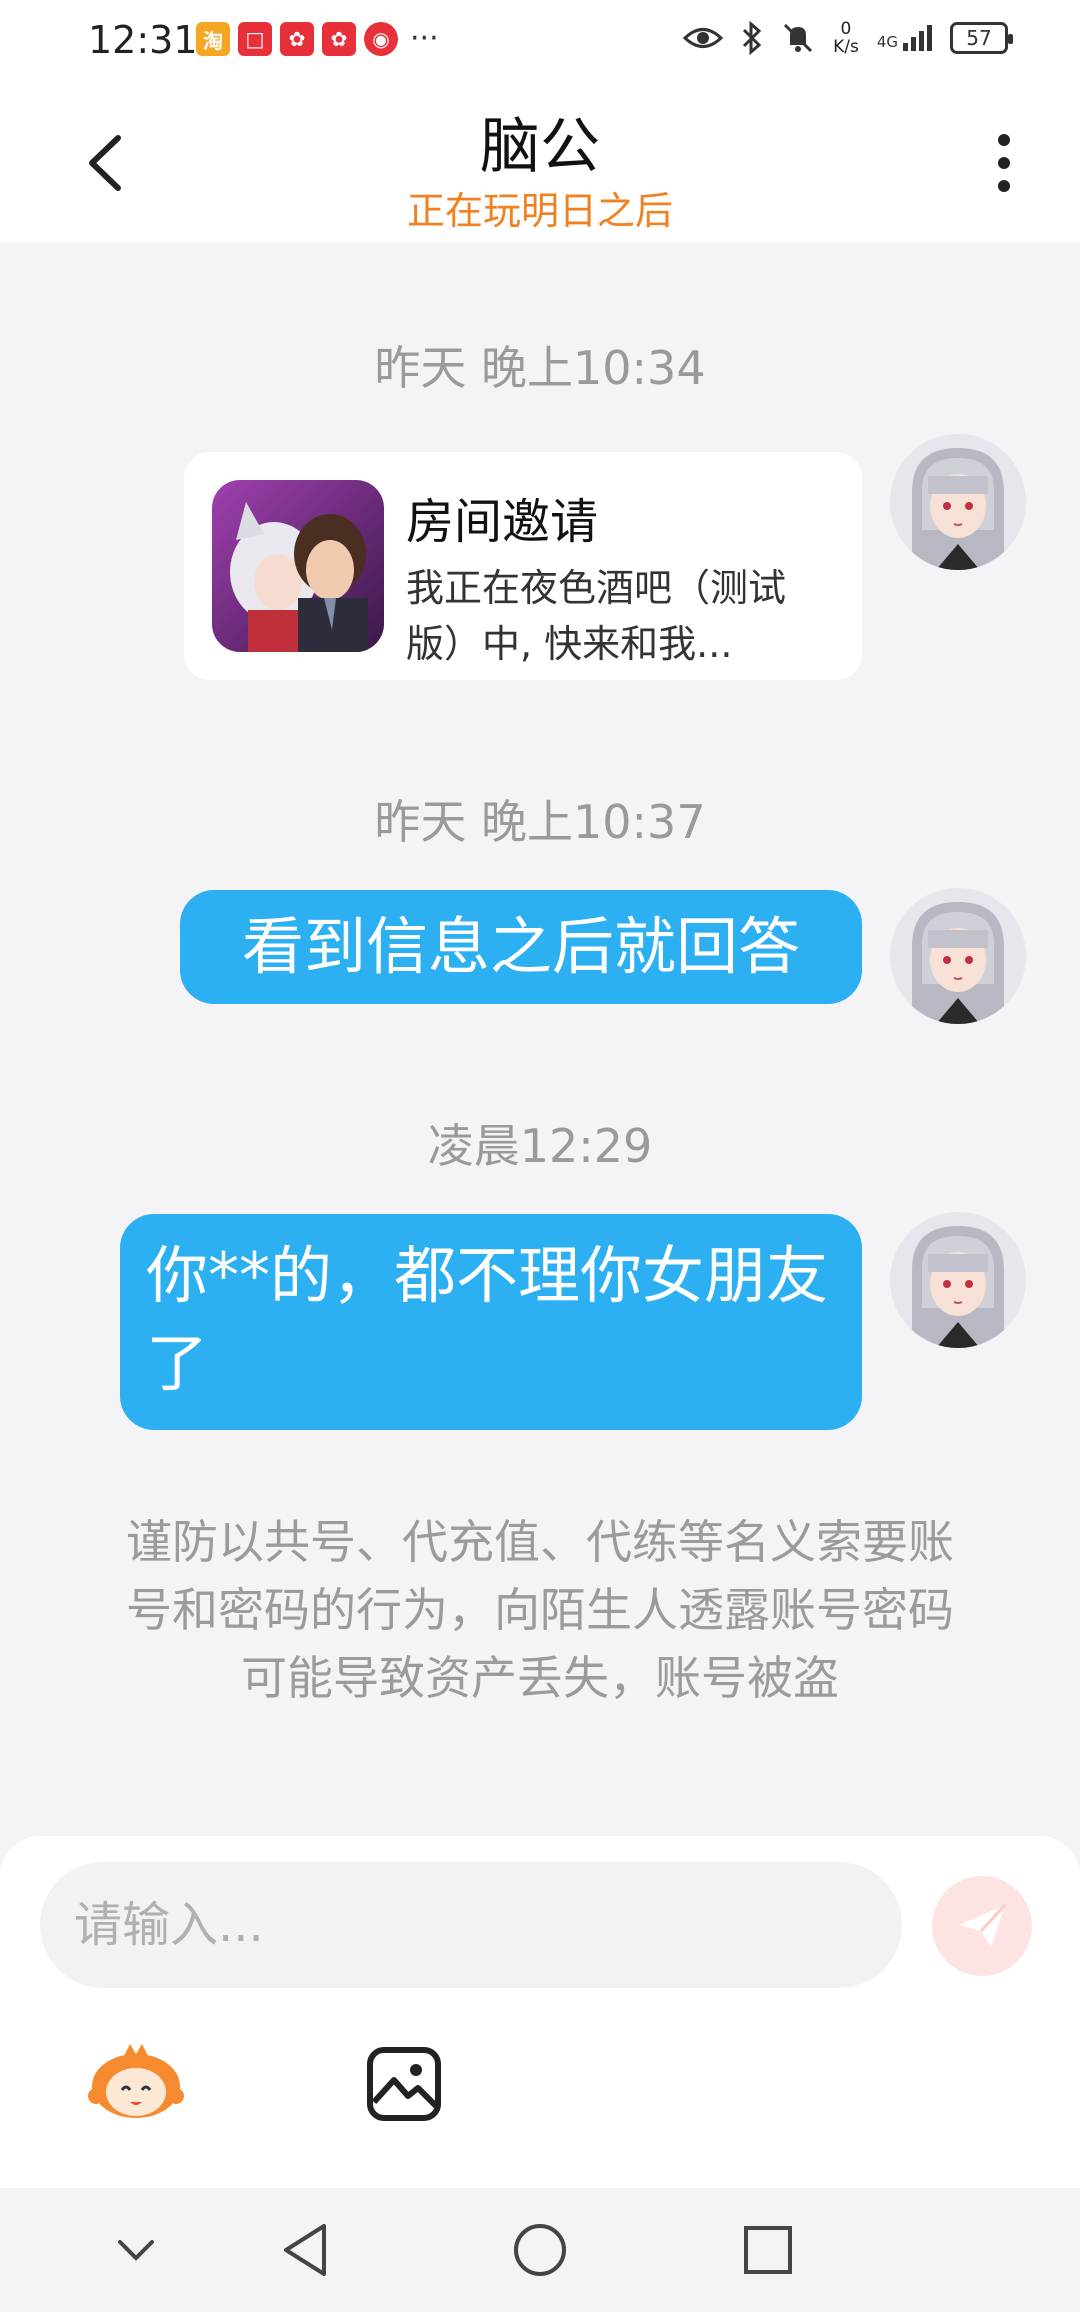 Image resolution: width=1080 pixels, height=2312 pixels. Describe the element at coordinates (981, 38) in the screenshot. I see `battery-icon: 57` at that location.